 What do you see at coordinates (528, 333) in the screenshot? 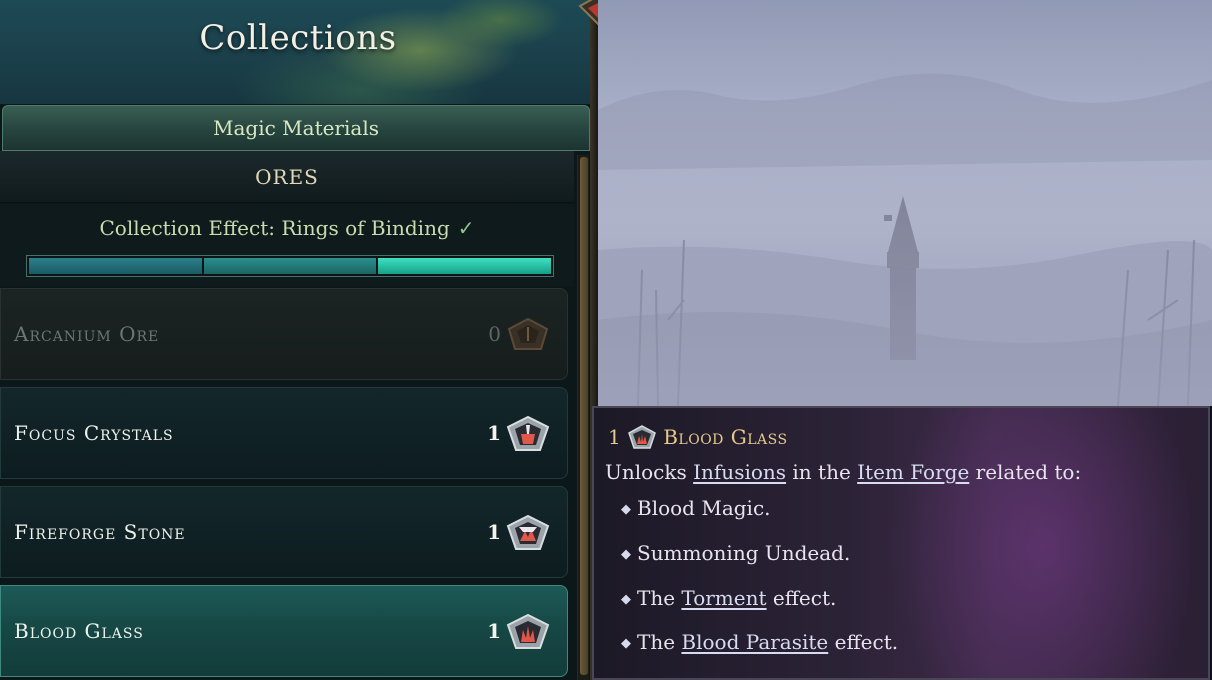
I see `arcanium-ore-icon` at bounding box center [528, 333].